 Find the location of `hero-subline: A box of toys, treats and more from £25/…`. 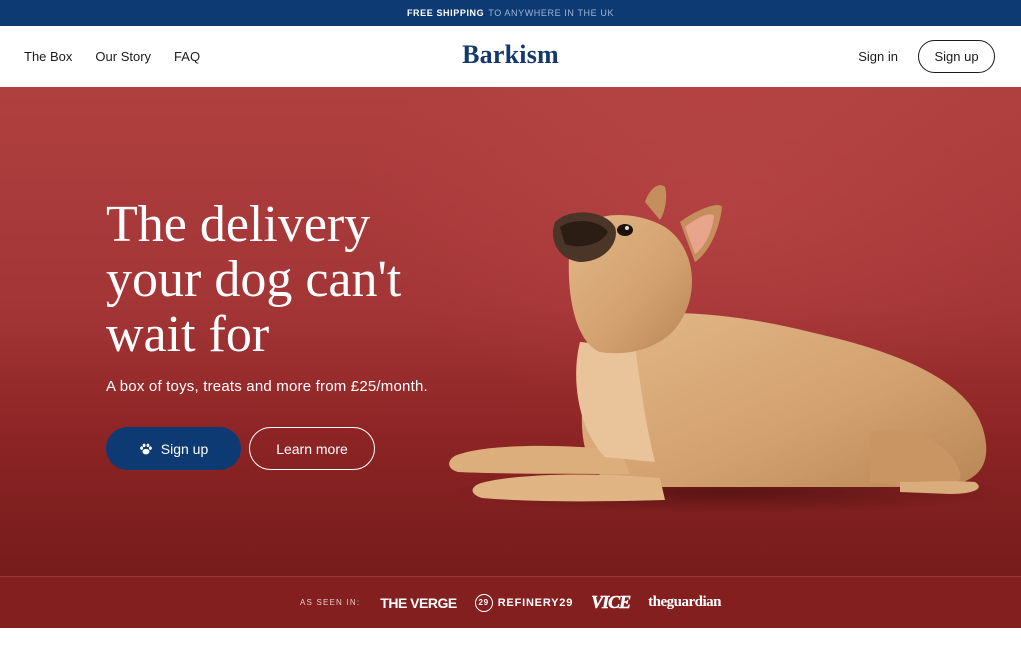

hero-subline: A box of toys, treats and more from £25/… is located at coordinates (267, 386).